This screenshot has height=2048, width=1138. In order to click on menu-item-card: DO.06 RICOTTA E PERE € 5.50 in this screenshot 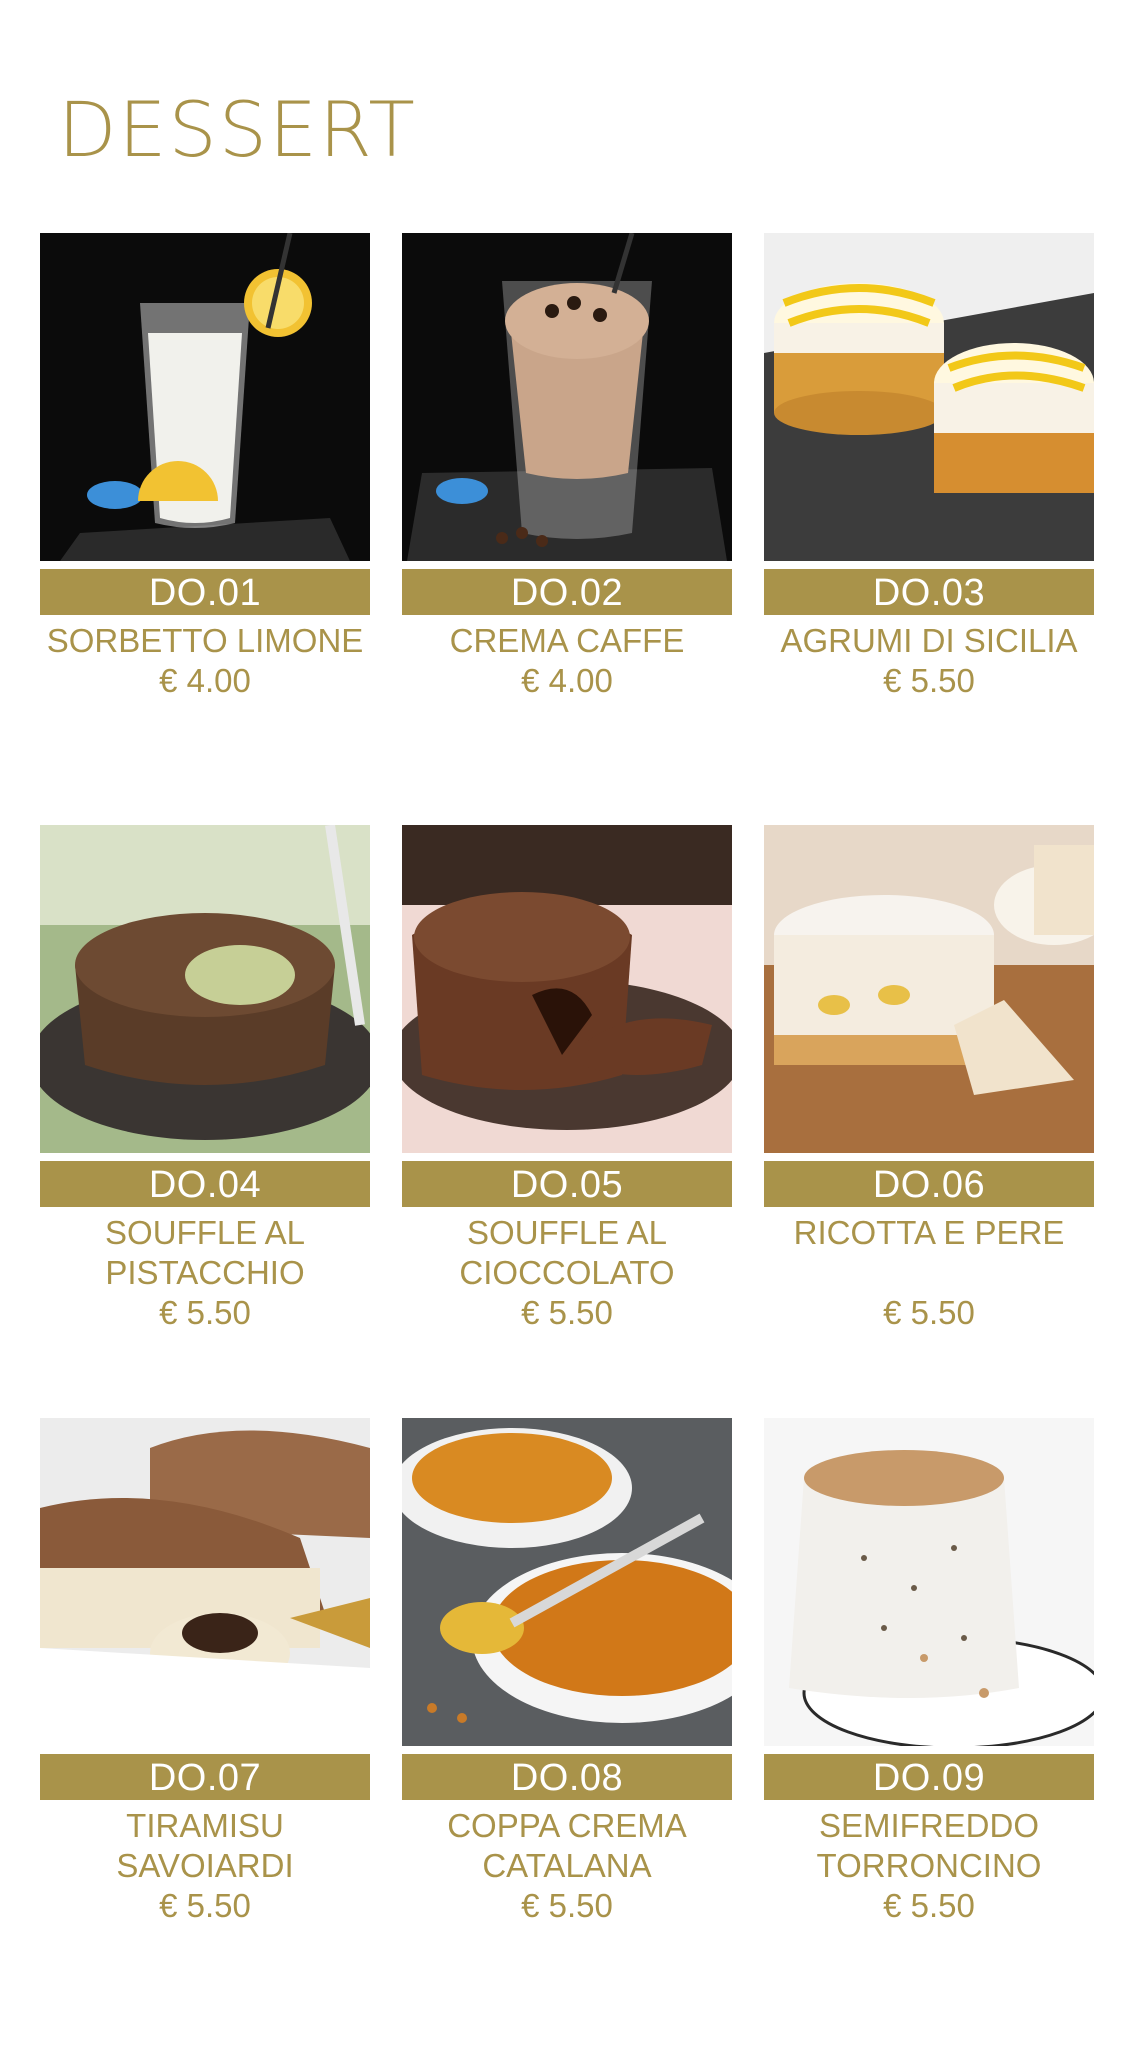, I will do `click(929, 1079)`.